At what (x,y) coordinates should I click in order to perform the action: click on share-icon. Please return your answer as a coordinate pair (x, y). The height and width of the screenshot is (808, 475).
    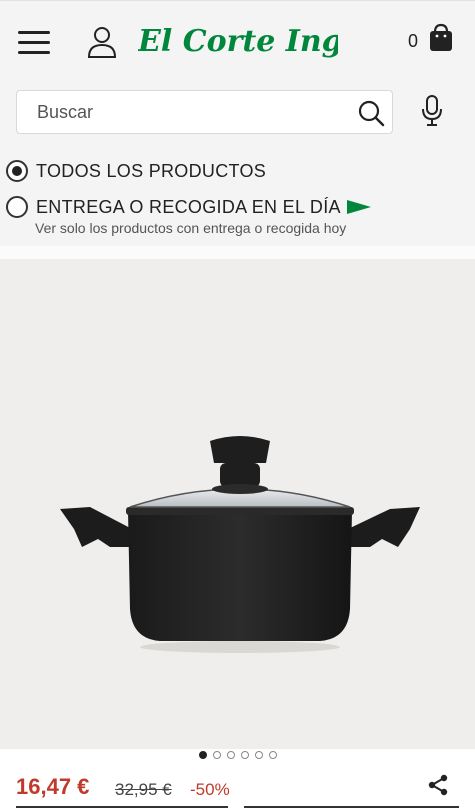
    Looking at the image, I should click on (438, 785).